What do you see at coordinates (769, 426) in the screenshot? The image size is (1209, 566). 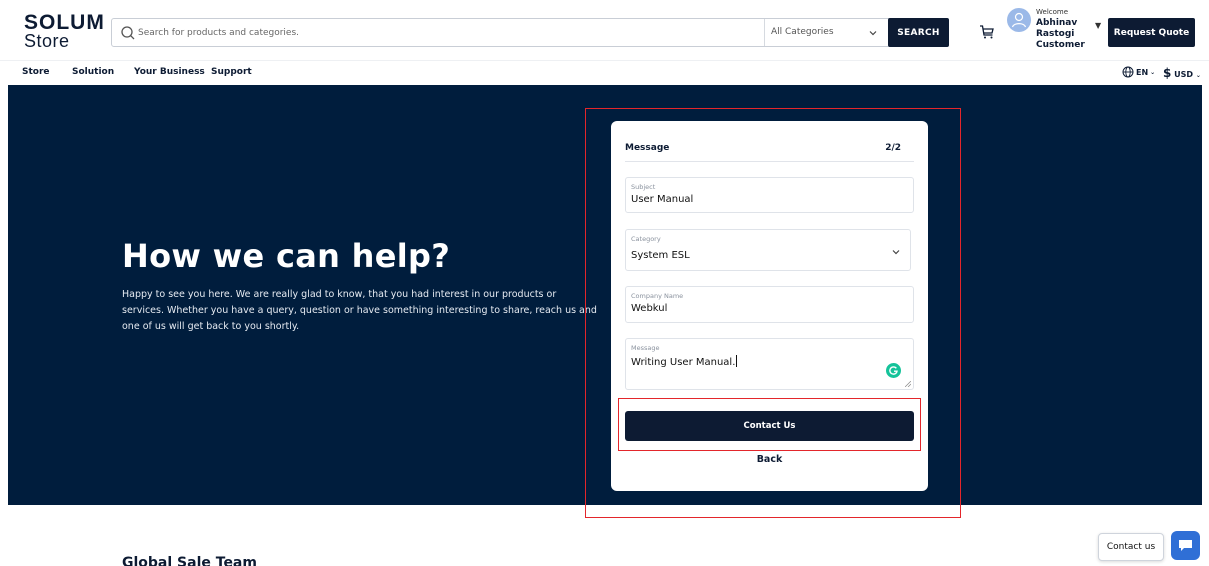 I see `contact-us-button: Contact Us` at bounding box center [769, 426].